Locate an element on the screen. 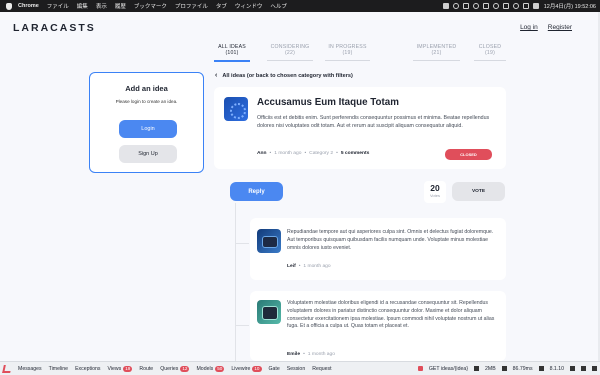 This screenshot has width=600, height=375. camera-icon is located at coordinates (445, 6).